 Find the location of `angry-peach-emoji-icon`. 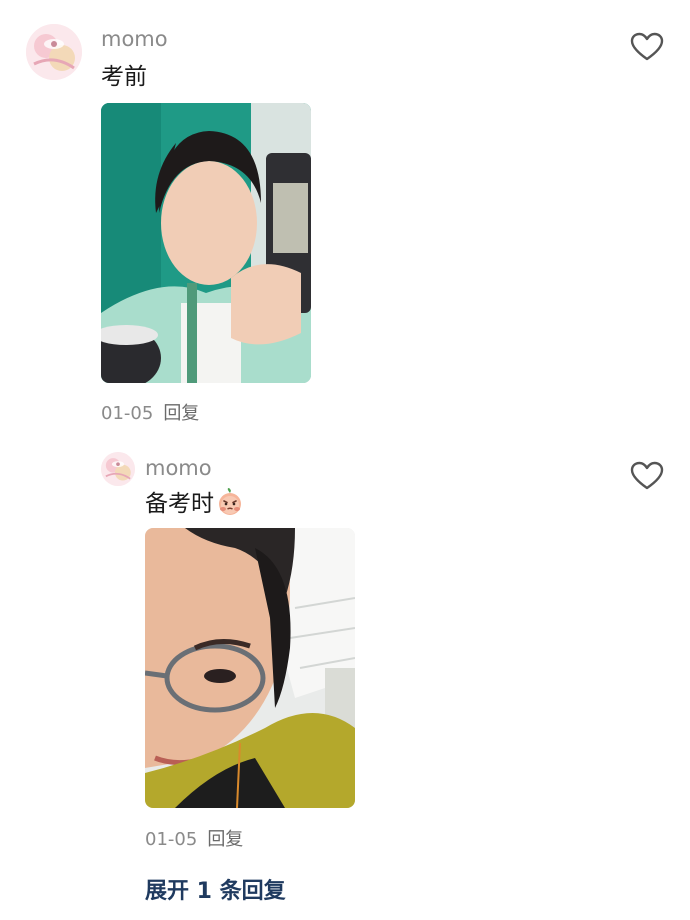

angry-peach-emoji-icon is located at coordinates (230, 502).